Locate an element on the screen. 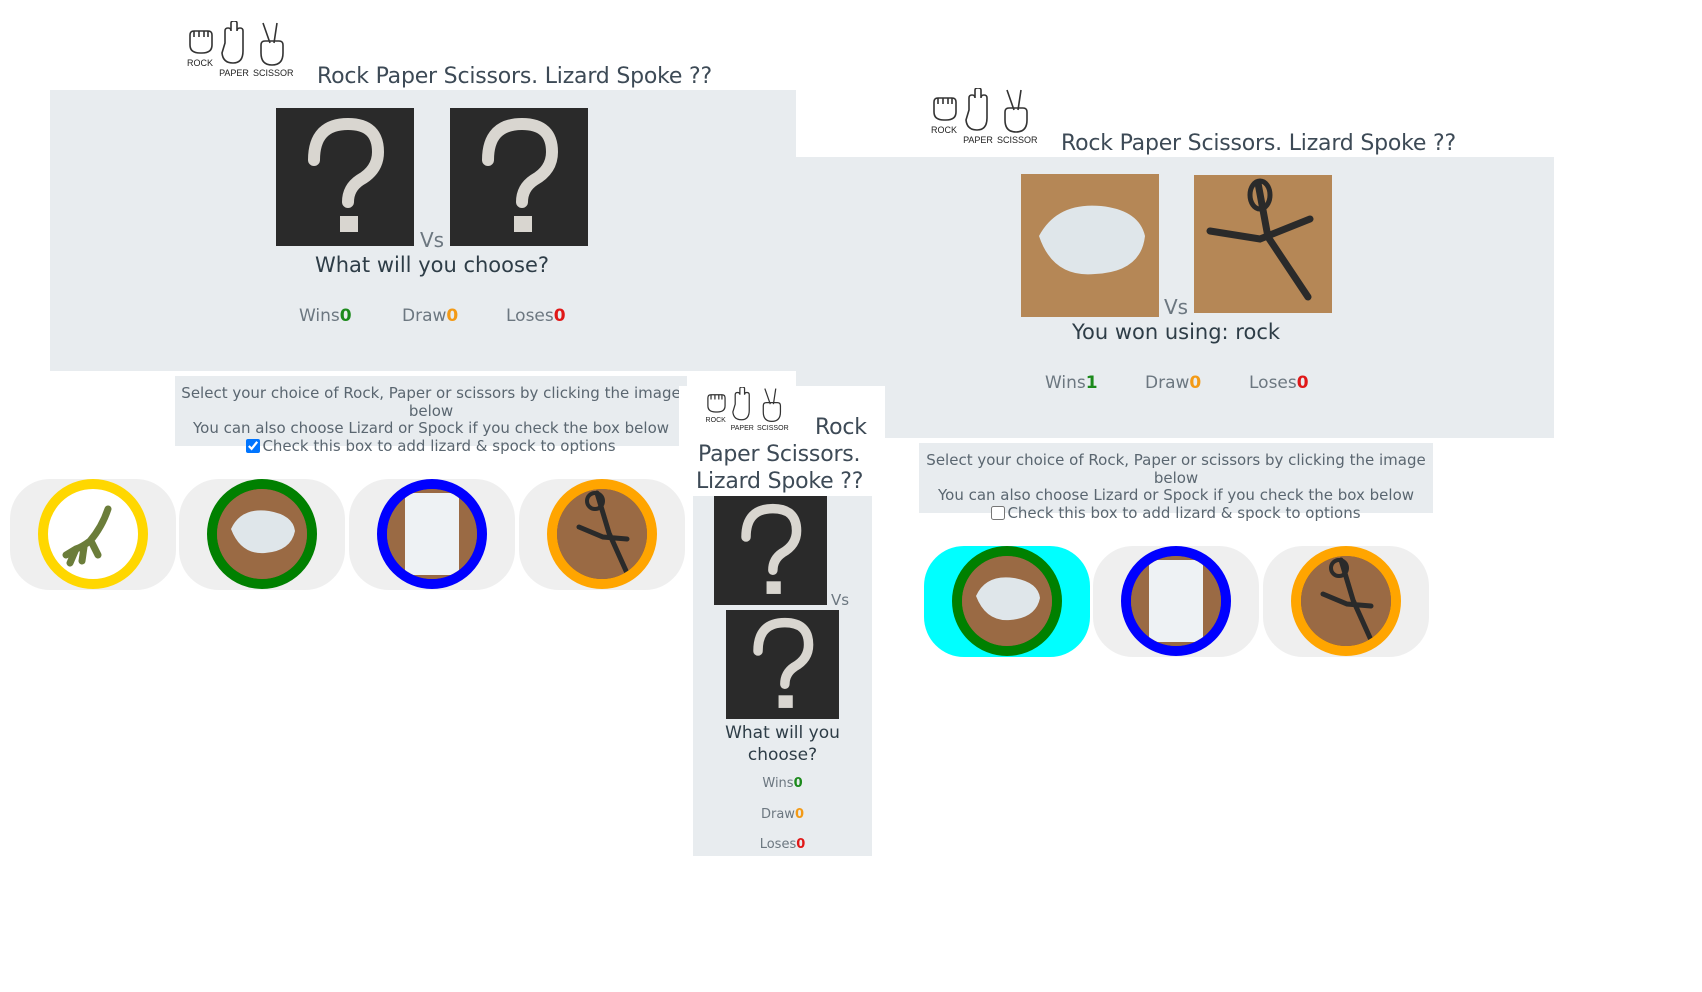  page-title-line-3: Lizard Spoke ?? is located at coordinates (780, 481).